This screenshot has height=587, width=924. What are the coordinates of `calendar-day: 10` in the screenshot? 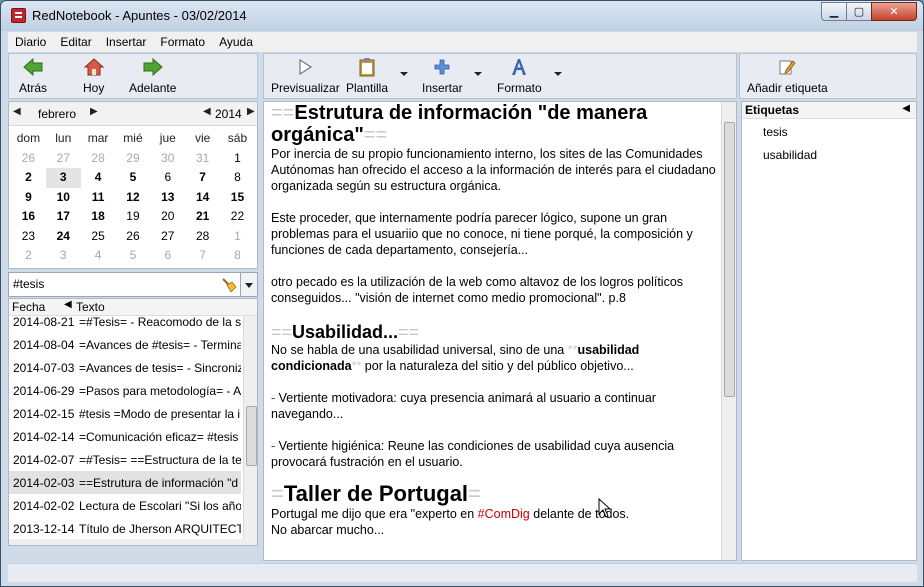 It's located at (63, 198).